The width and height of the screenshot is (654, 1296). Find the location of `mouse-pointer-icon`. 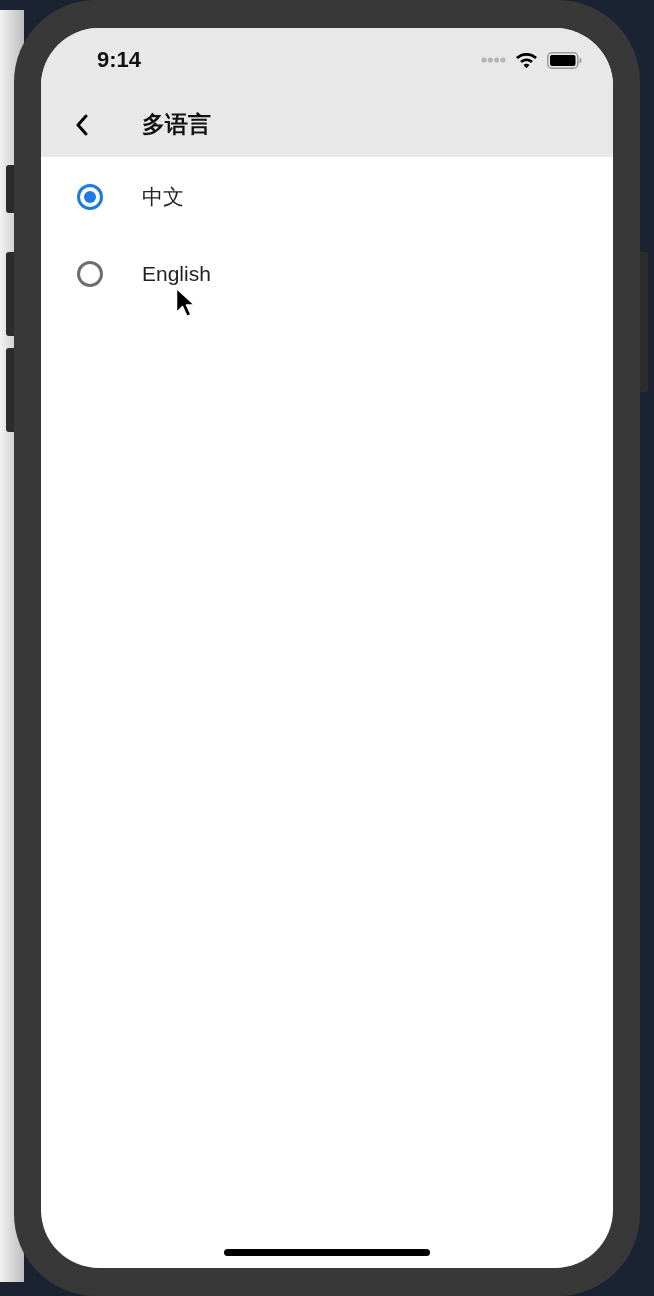

mouse-pointer-icon is located at coordinates (185, 303).